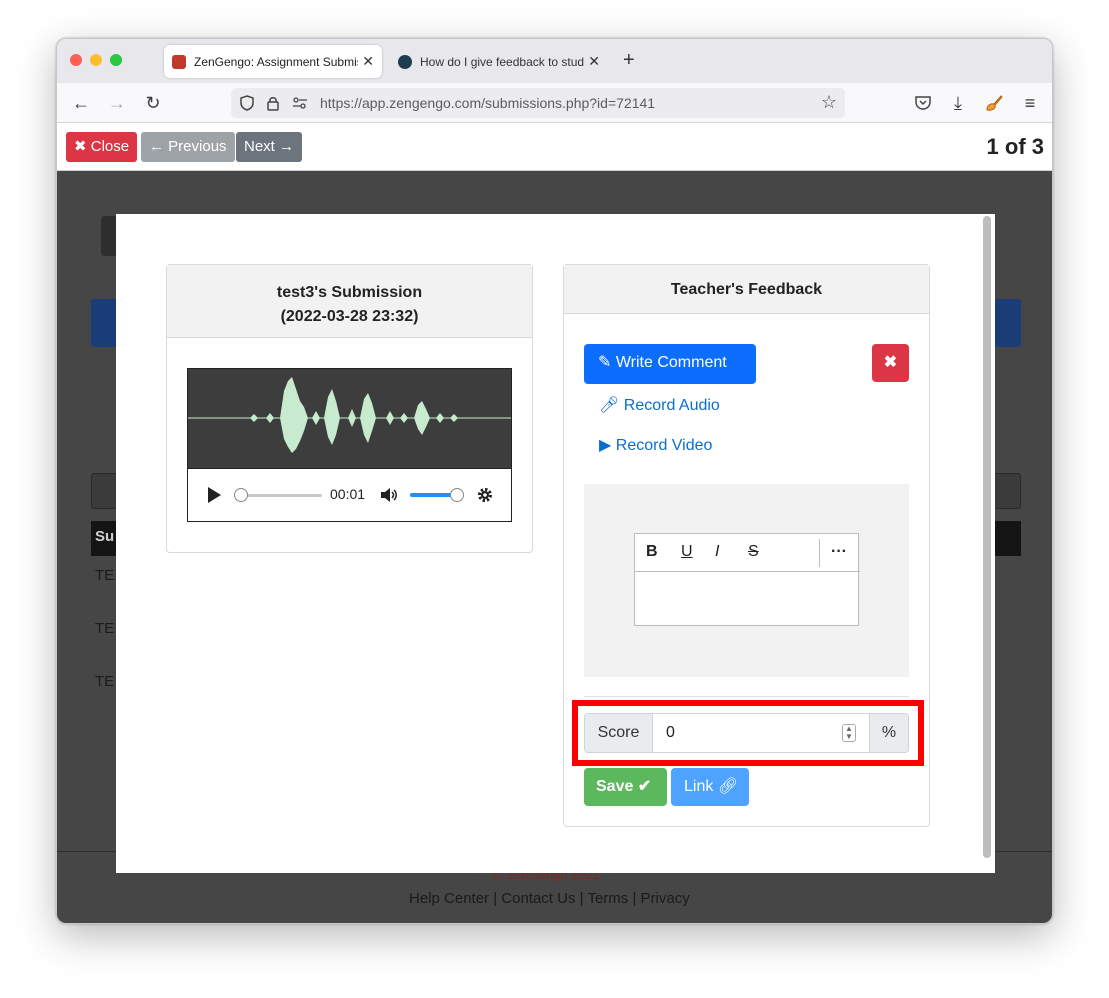  I want to click on plus-icon: +, so click(629, 60).